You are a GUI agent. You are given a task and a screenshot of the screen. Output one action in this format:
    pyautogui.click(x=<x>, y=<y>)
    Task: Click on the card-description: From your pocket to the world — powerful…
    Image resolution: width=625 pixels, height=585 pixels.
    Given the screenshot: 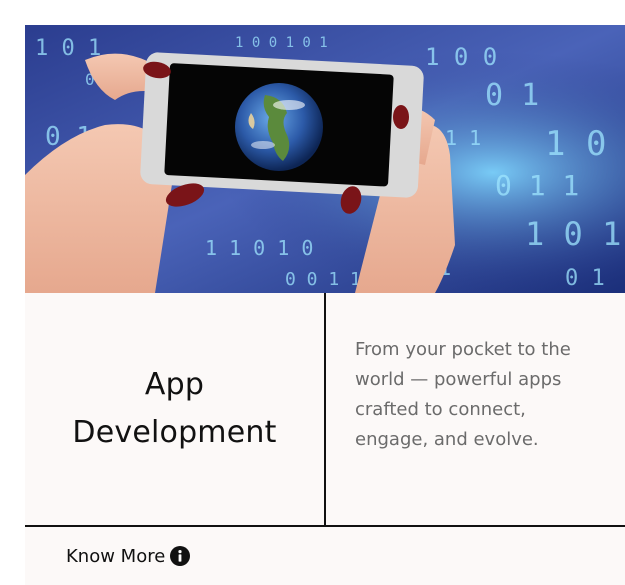 What is the action you would take?
    pyautogui.click(x=463, y=394)
    